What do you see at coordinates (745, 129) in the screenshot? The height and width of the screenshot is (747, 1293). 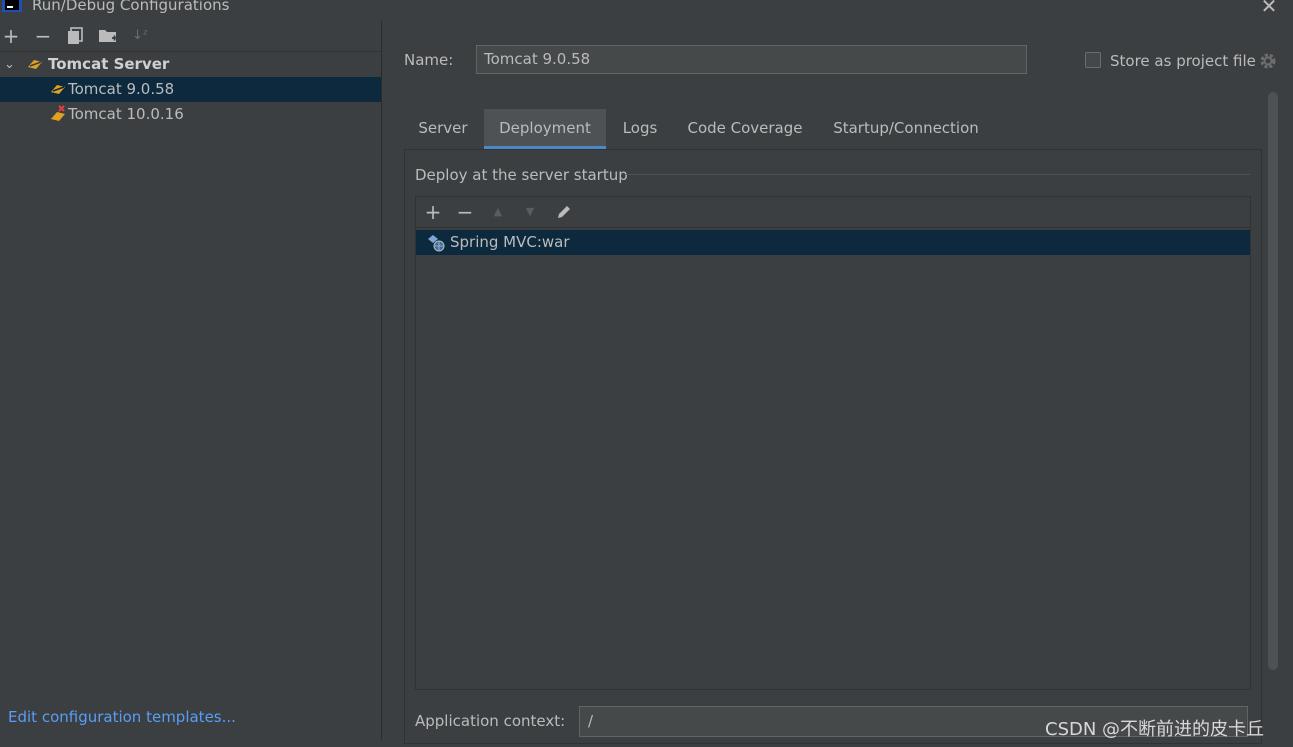 I see `tab-code-coverage: Code Coverage` at bounding box center [745, 129].